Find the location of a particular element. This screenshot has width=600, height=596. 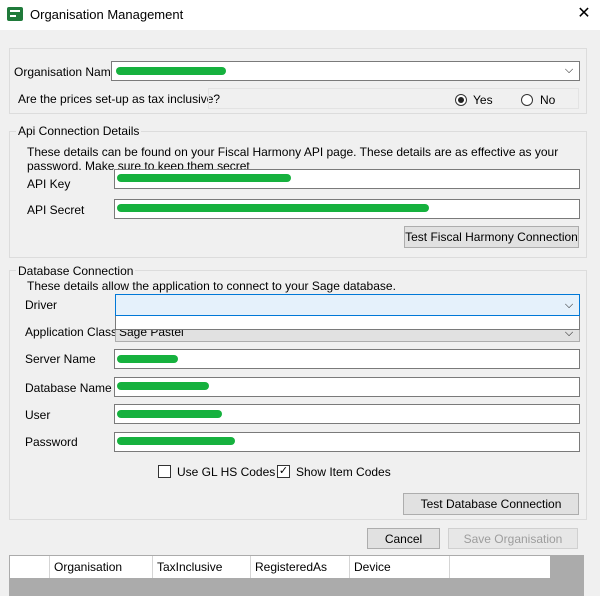

database-name-label: Database Name is located at coordinates (68, 388).